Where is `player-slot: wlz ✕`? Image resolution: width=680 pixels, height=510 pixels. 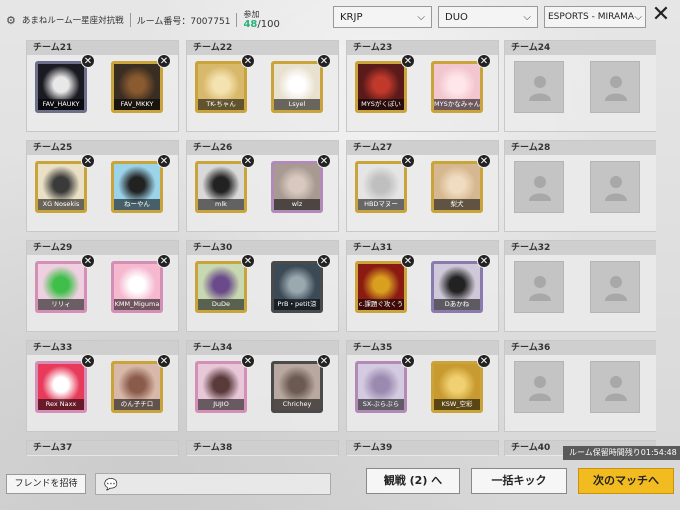 player-slot: wlz ✕ is located at coordinates (301, 183).